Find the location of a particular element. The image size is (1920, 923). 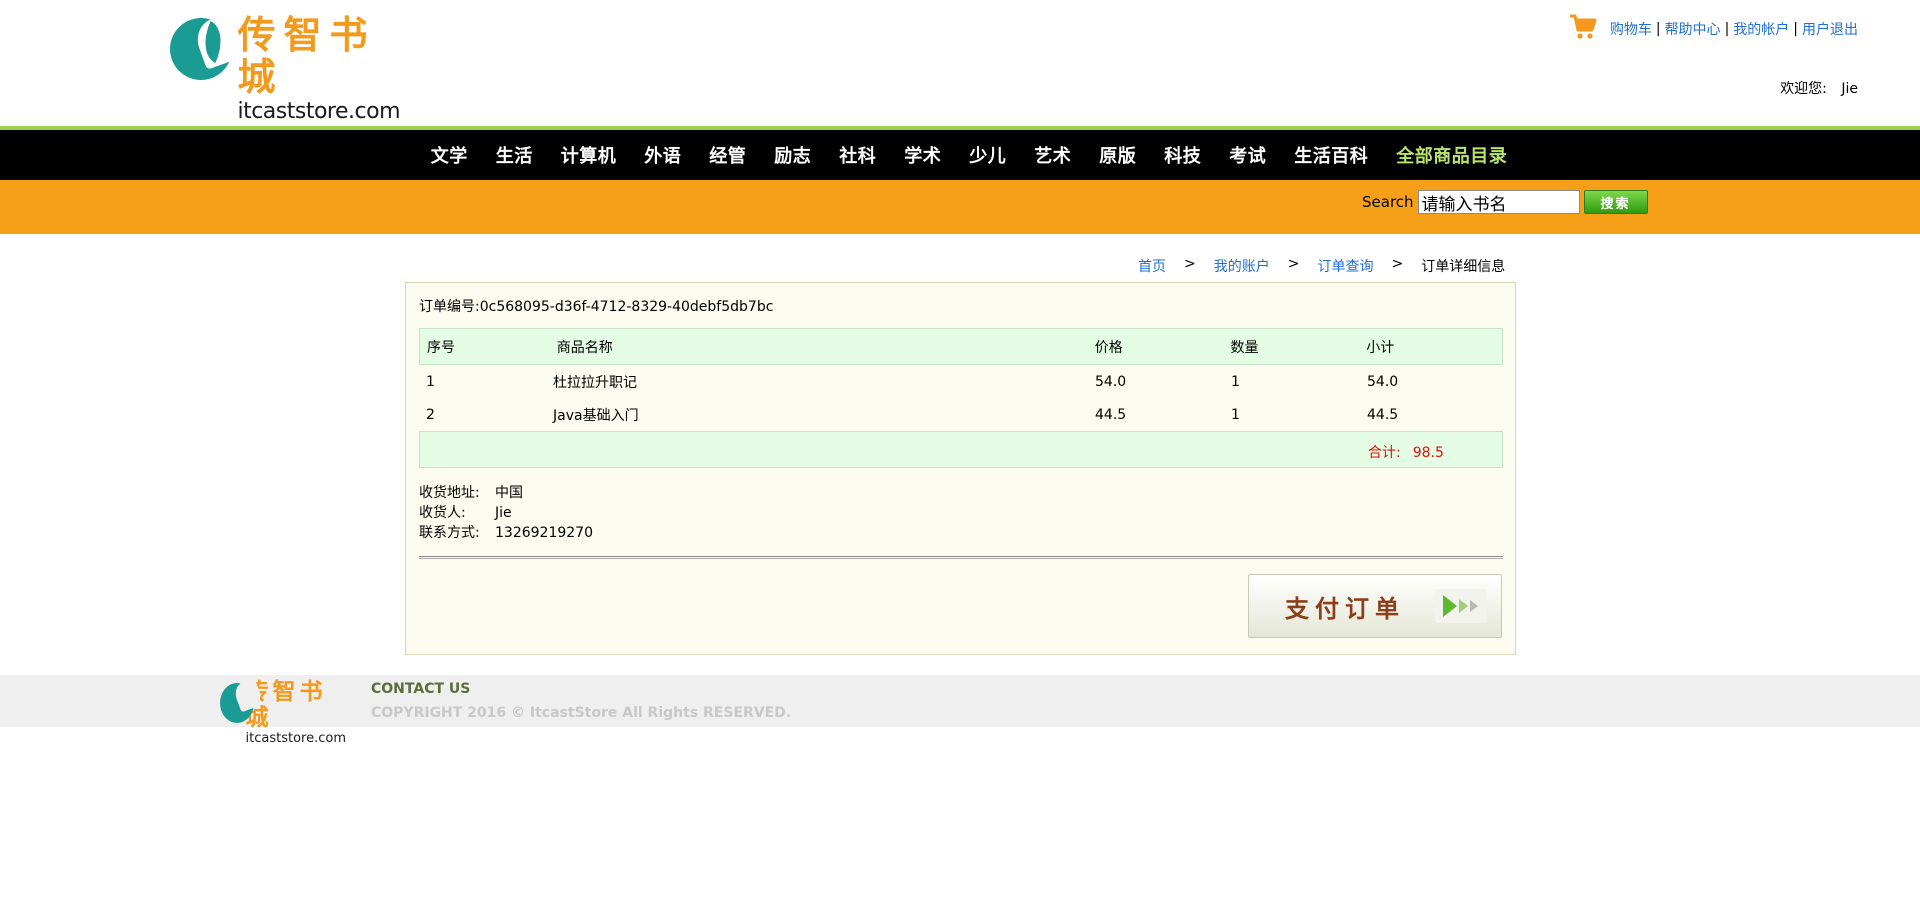

my-account-link: 我的帐户 is located at coordinates (1761, 29).